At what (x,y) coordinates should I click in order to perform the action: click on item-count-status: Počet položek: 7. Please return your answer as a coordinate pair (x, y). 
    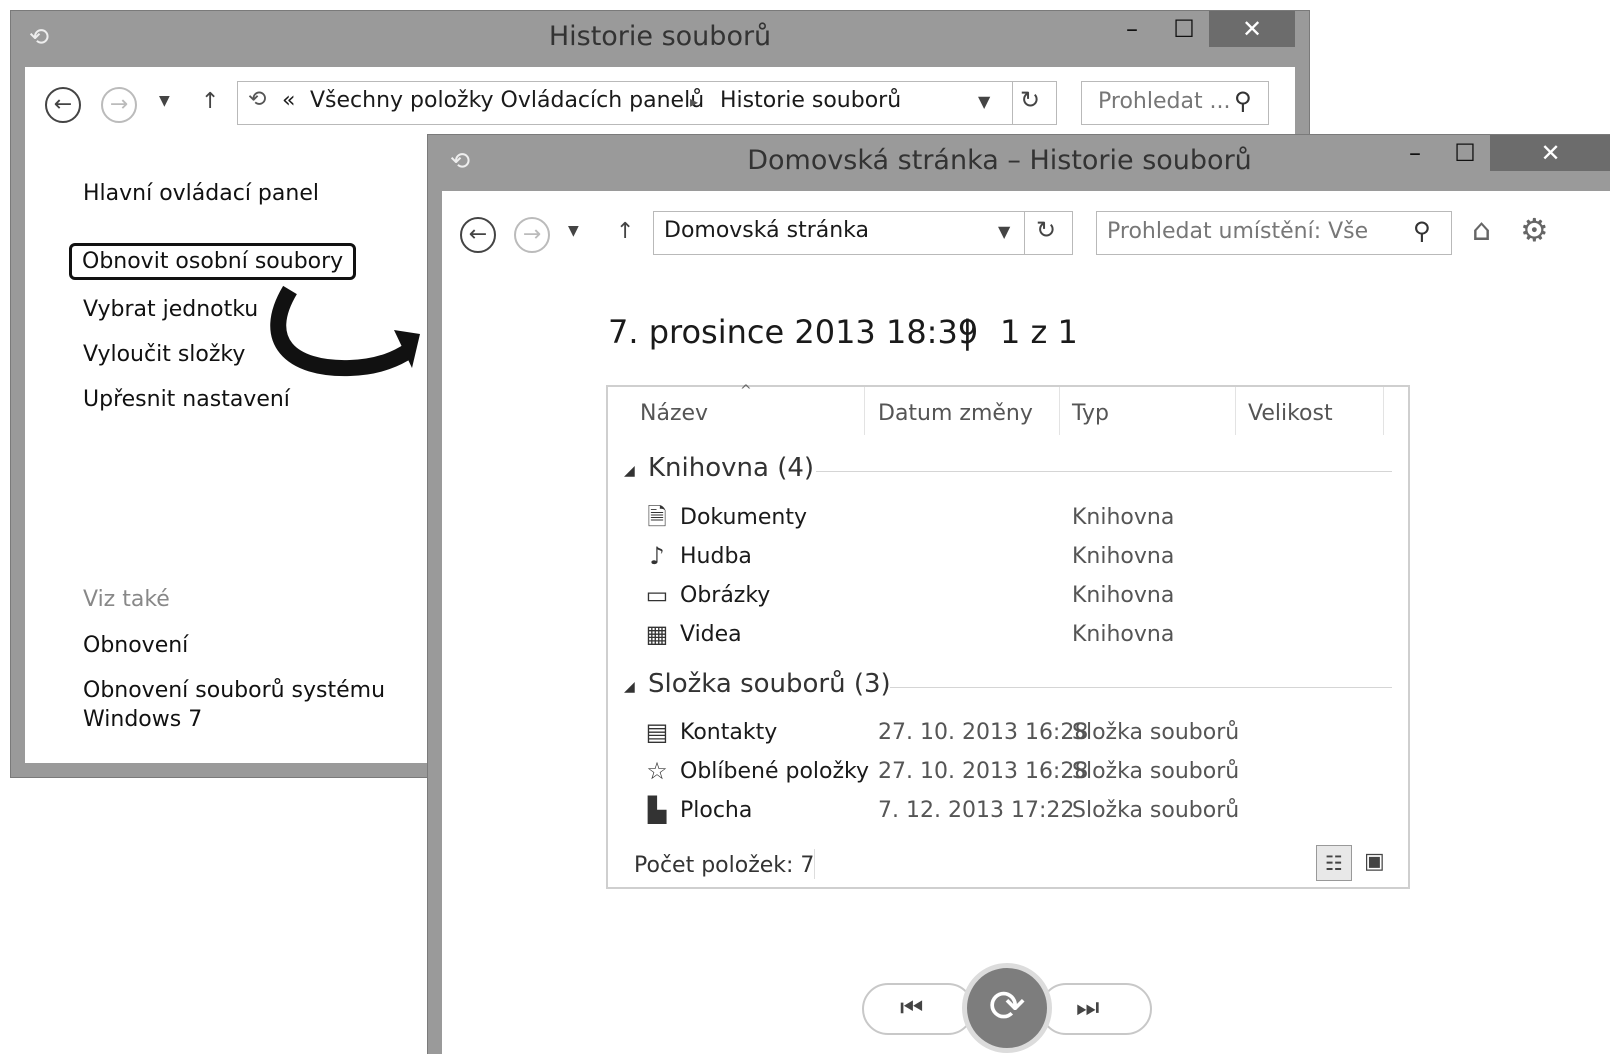
    Looking at the image, I should click on (724, 865).